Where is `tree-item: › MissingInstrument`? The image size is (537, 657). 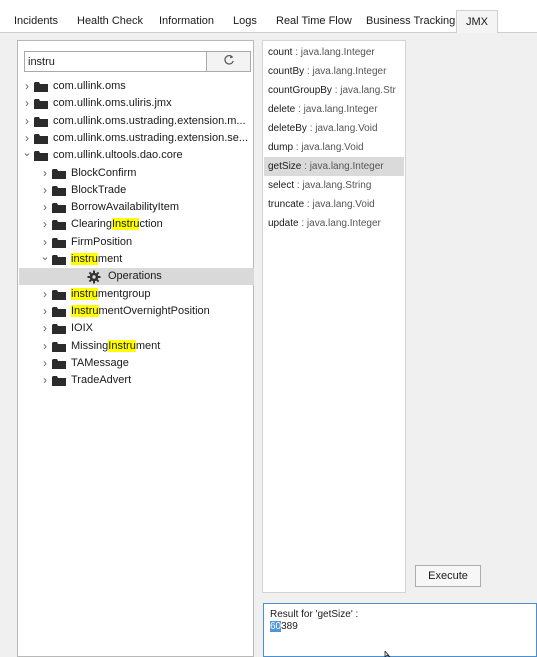
tree-item: › MissingInstrument is located at coordinates (136, 346).